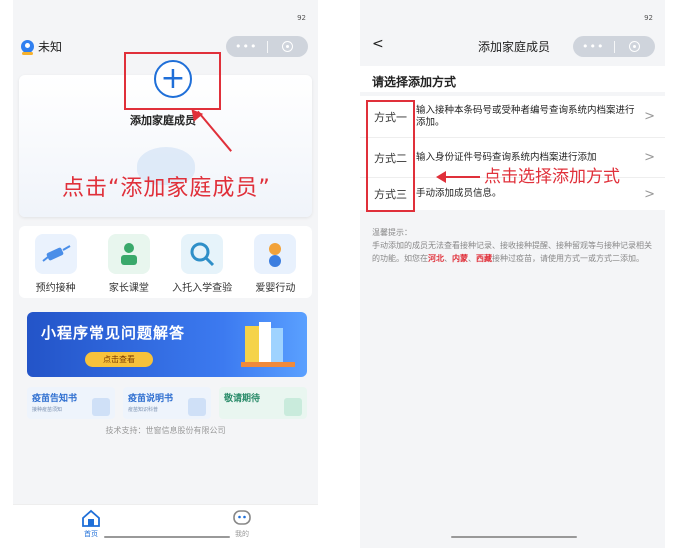 Image resolution: width=689 pixels, height=555 pixels. Describe the element at coordinates (197, 407) in the screenshot. I see `syringe-small-icon` at that location.